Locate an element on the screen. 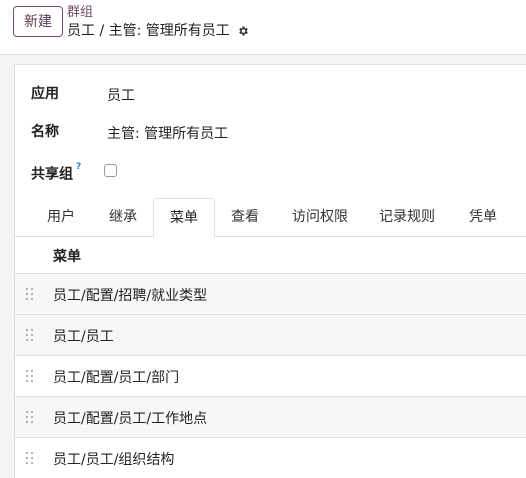 The height and width of the screenshot is (478, 526). tab-inherited: 继承 is located at coordinates (123, 217).